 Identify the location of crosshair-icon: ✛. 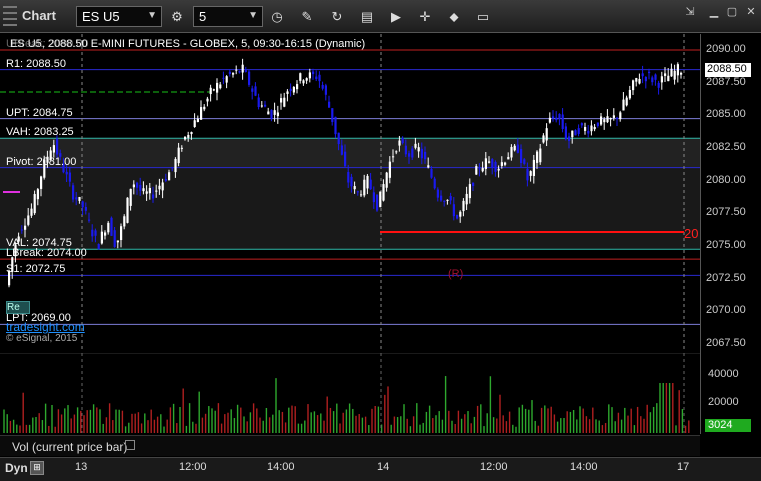
(425, 17).